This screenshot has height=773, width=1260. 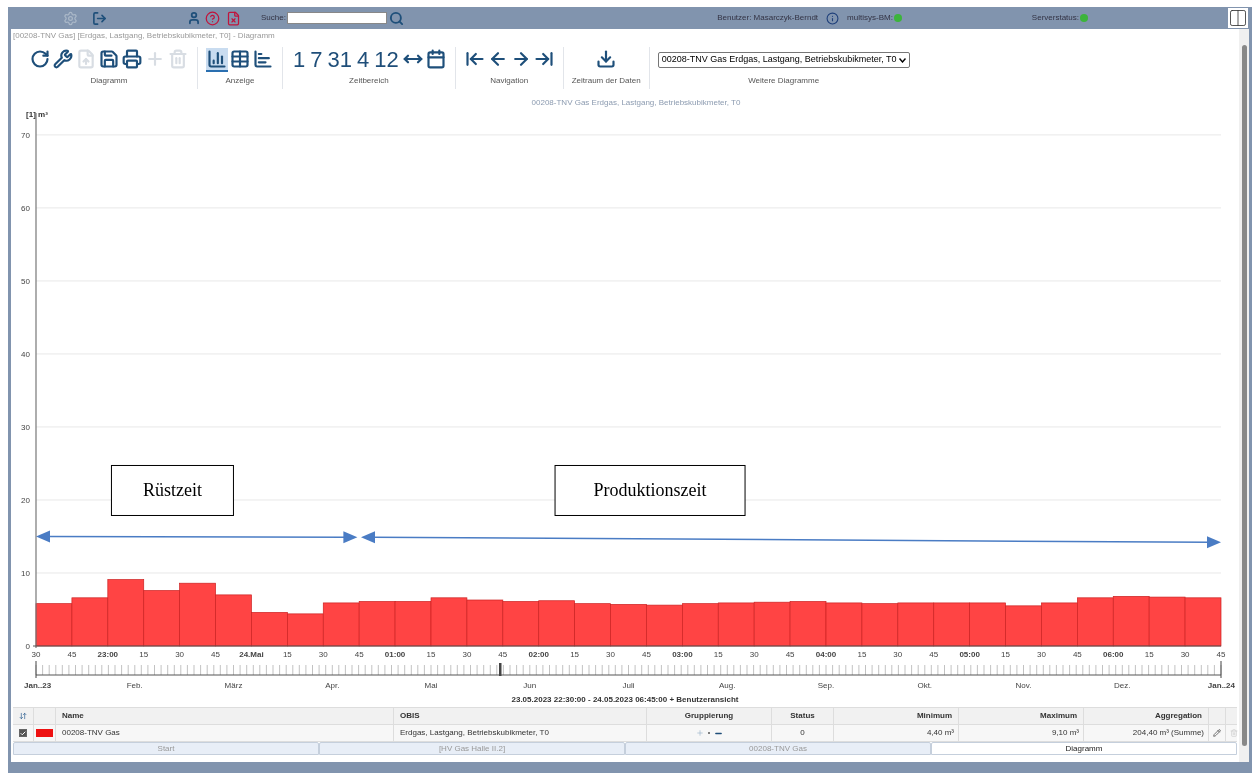 What do you see at coordinates (23, 733) in the screenshot?
I see `row-checkbox` at bounding box center [23, 733].